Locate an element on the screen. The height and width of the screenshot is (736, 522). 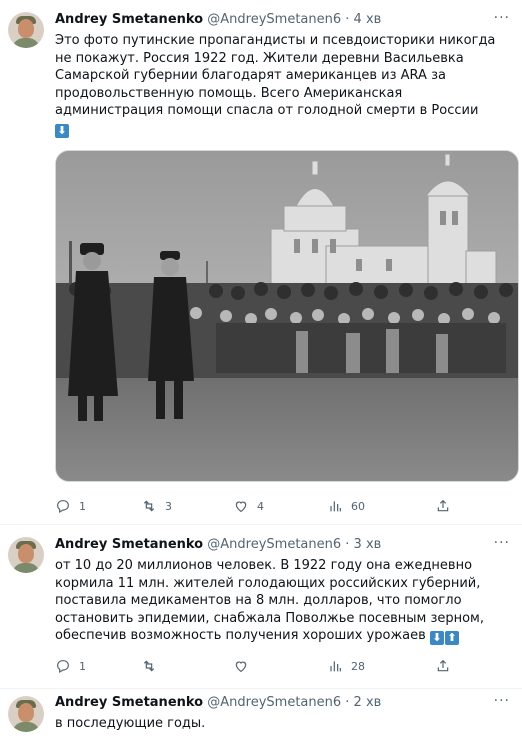
views-button: 60 is located at coordinates (346, 506).